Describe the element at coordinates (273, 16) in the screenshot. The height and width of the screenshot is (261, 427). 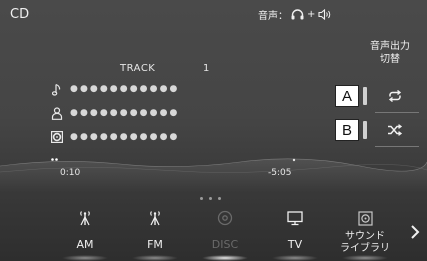
I see `voice-label: 音声：` at that location.